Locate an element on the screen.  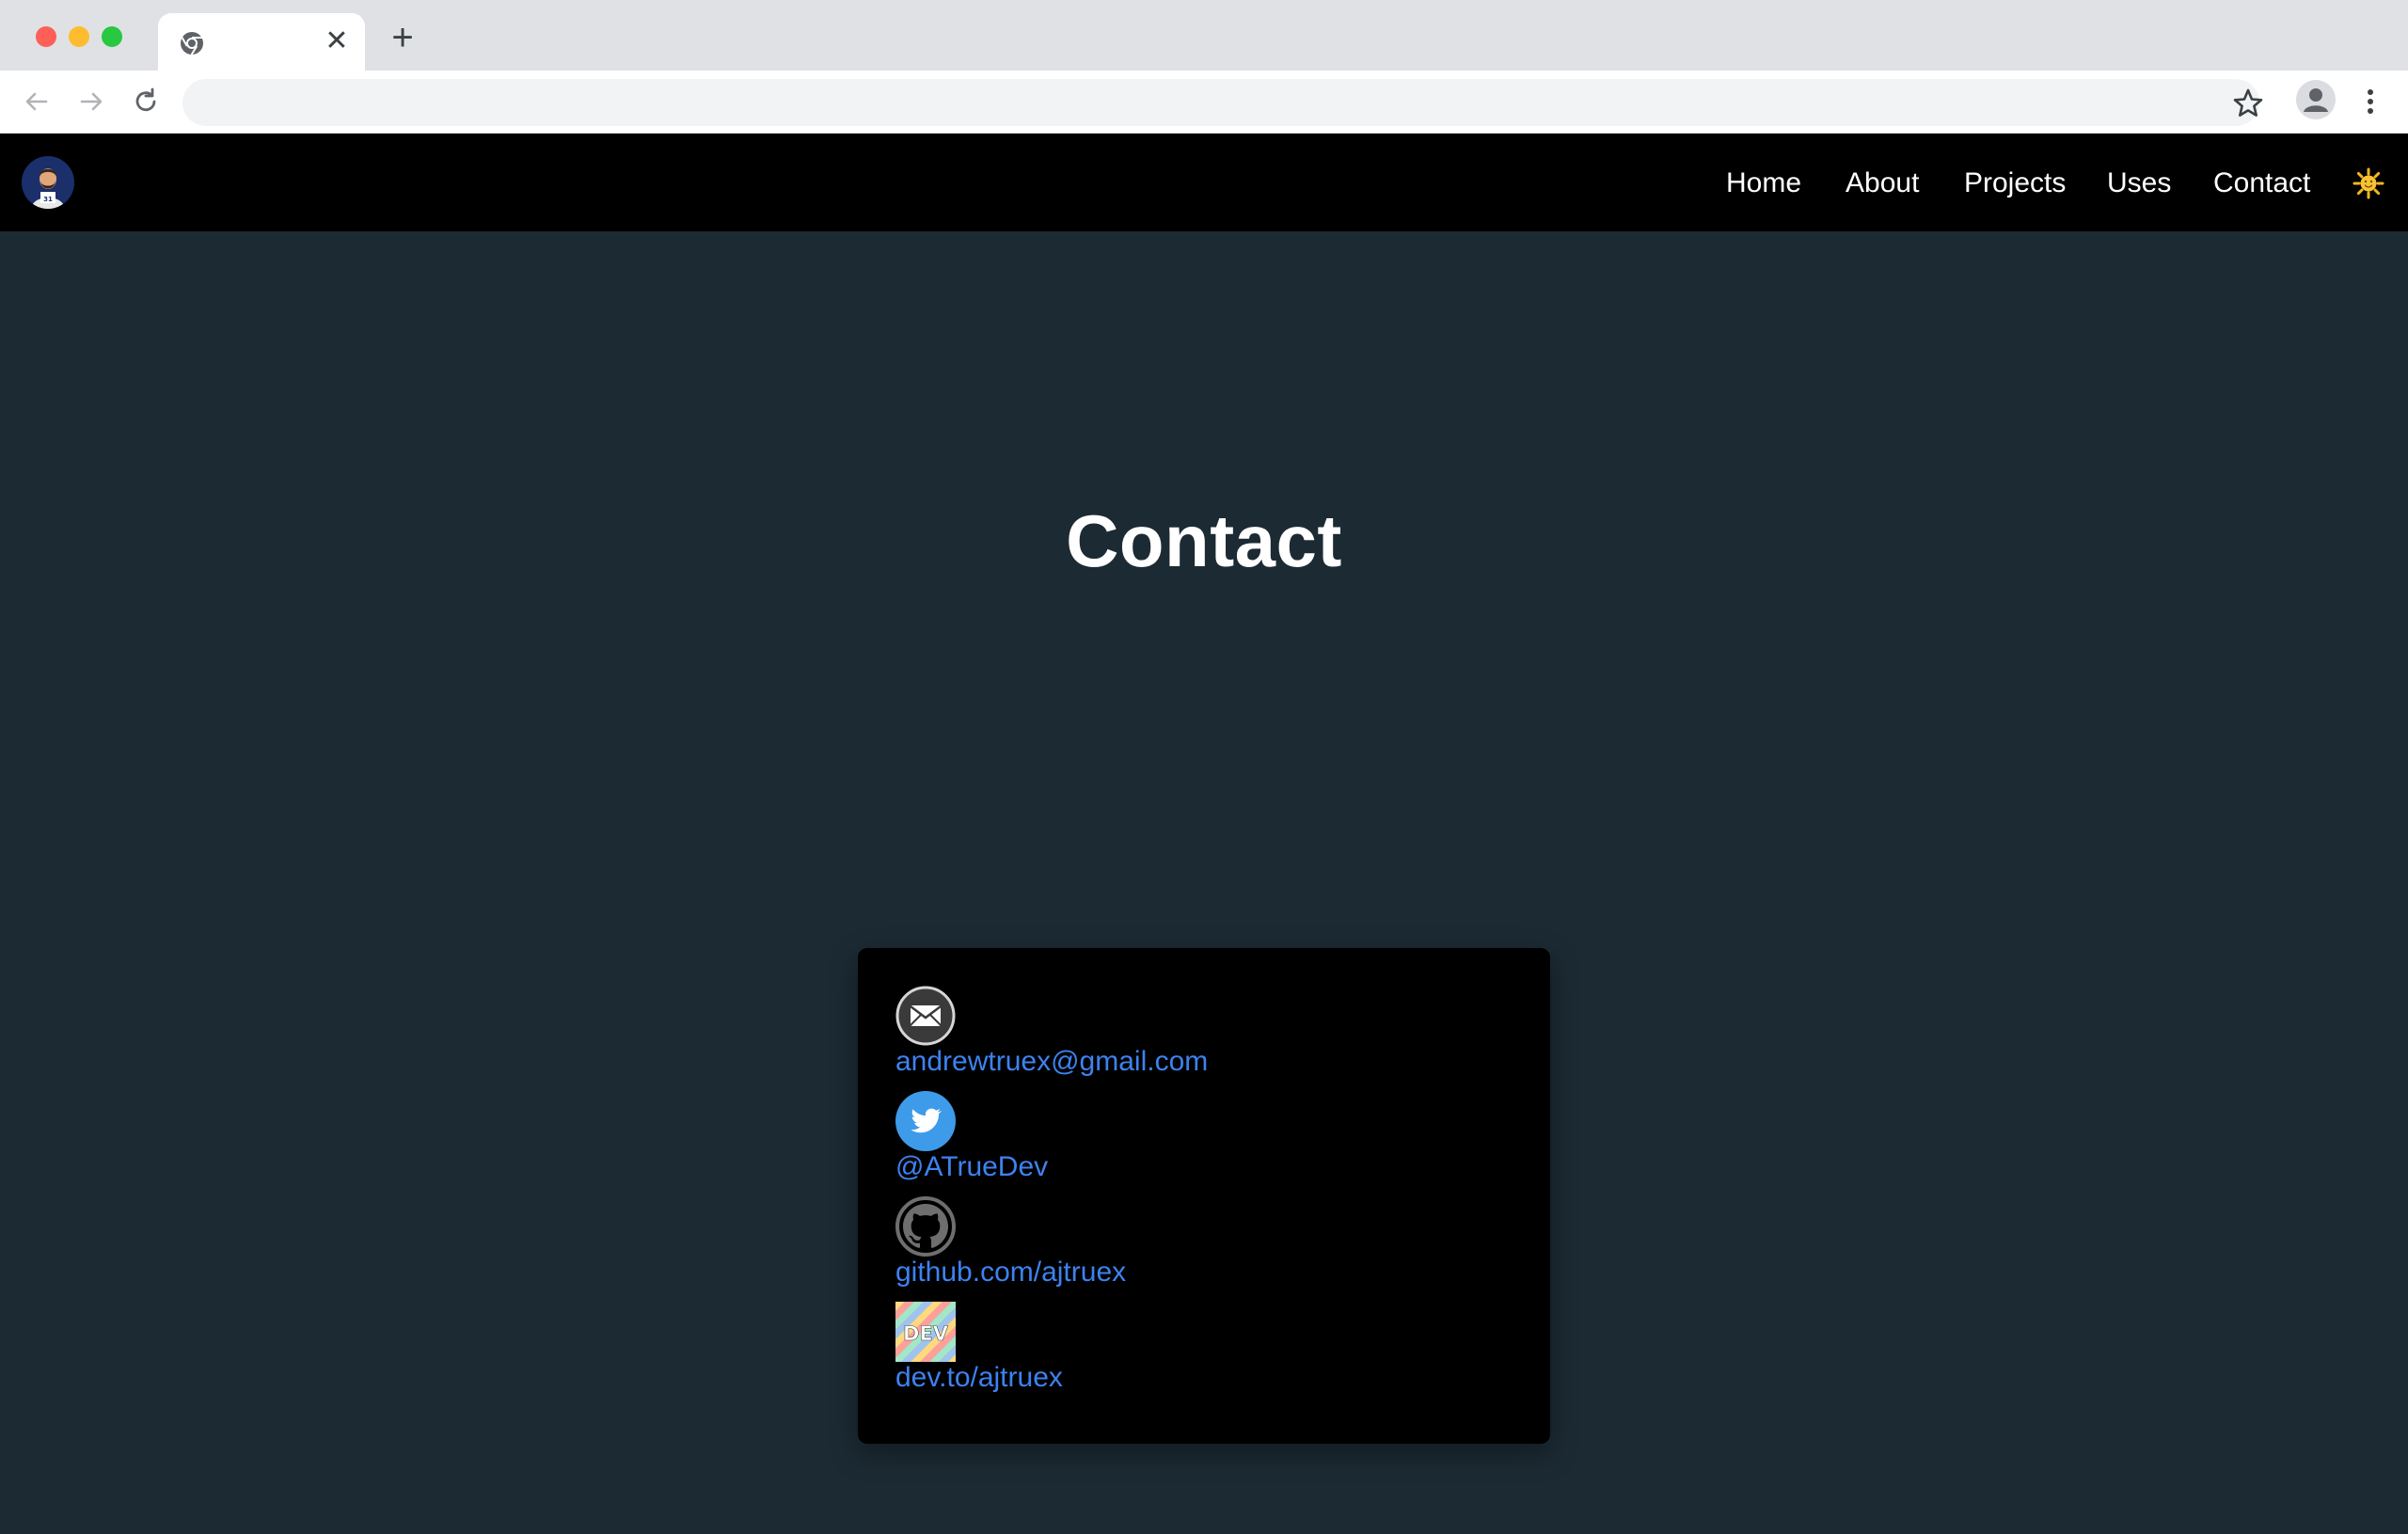
maximize-window-button is located at coordinates (112, 36).